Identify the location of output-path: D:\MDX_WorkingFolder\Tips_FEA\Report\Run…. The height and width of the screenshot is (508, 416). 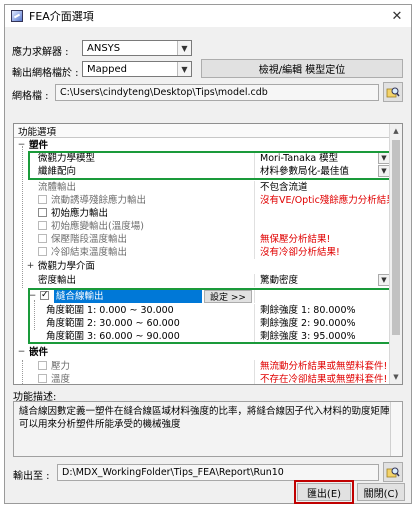
(218, 472).